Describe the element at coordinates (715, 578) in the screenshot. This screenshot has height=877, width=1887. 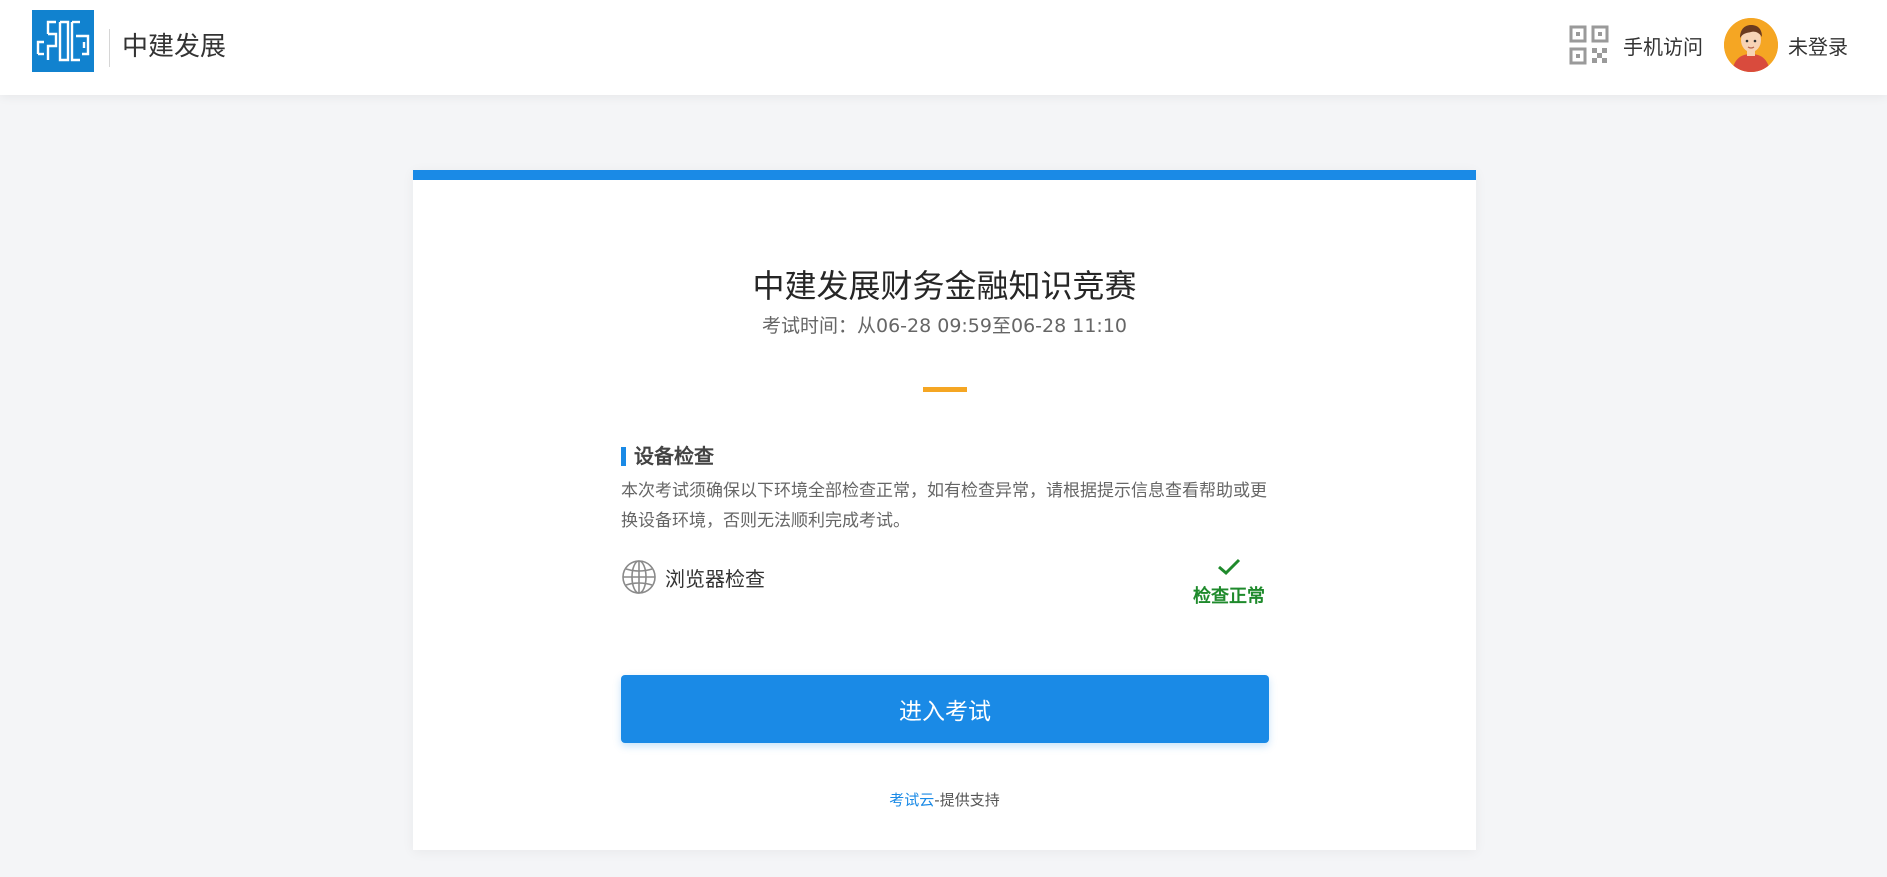
I see `browser-check-name: 浏览器检查` at that location.